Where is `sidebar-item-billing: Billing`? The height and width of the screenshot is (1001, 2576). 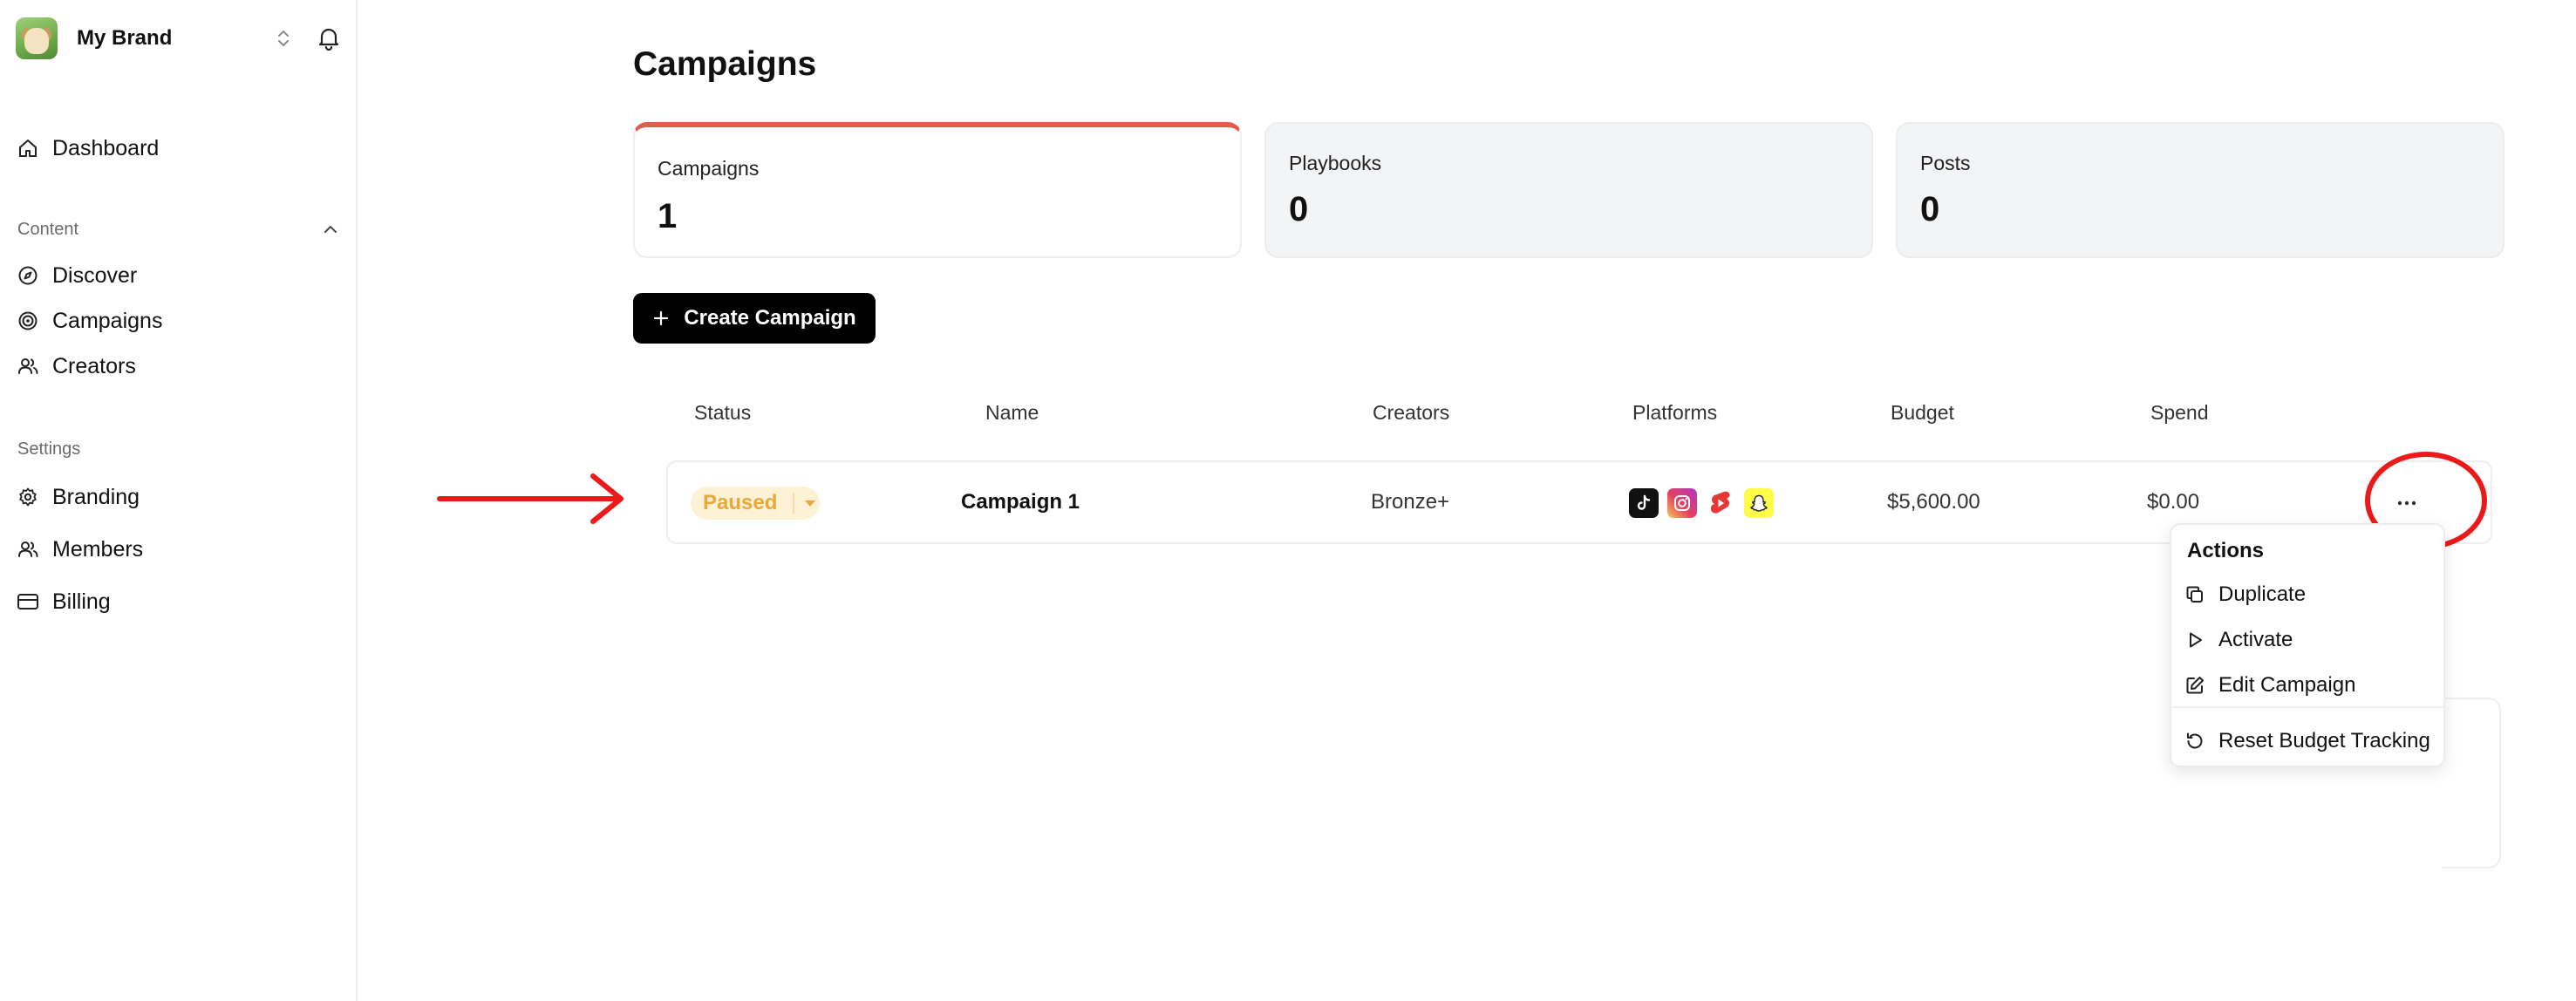
sidebar-item-billing: Billing is located at coordinates (180, 601).